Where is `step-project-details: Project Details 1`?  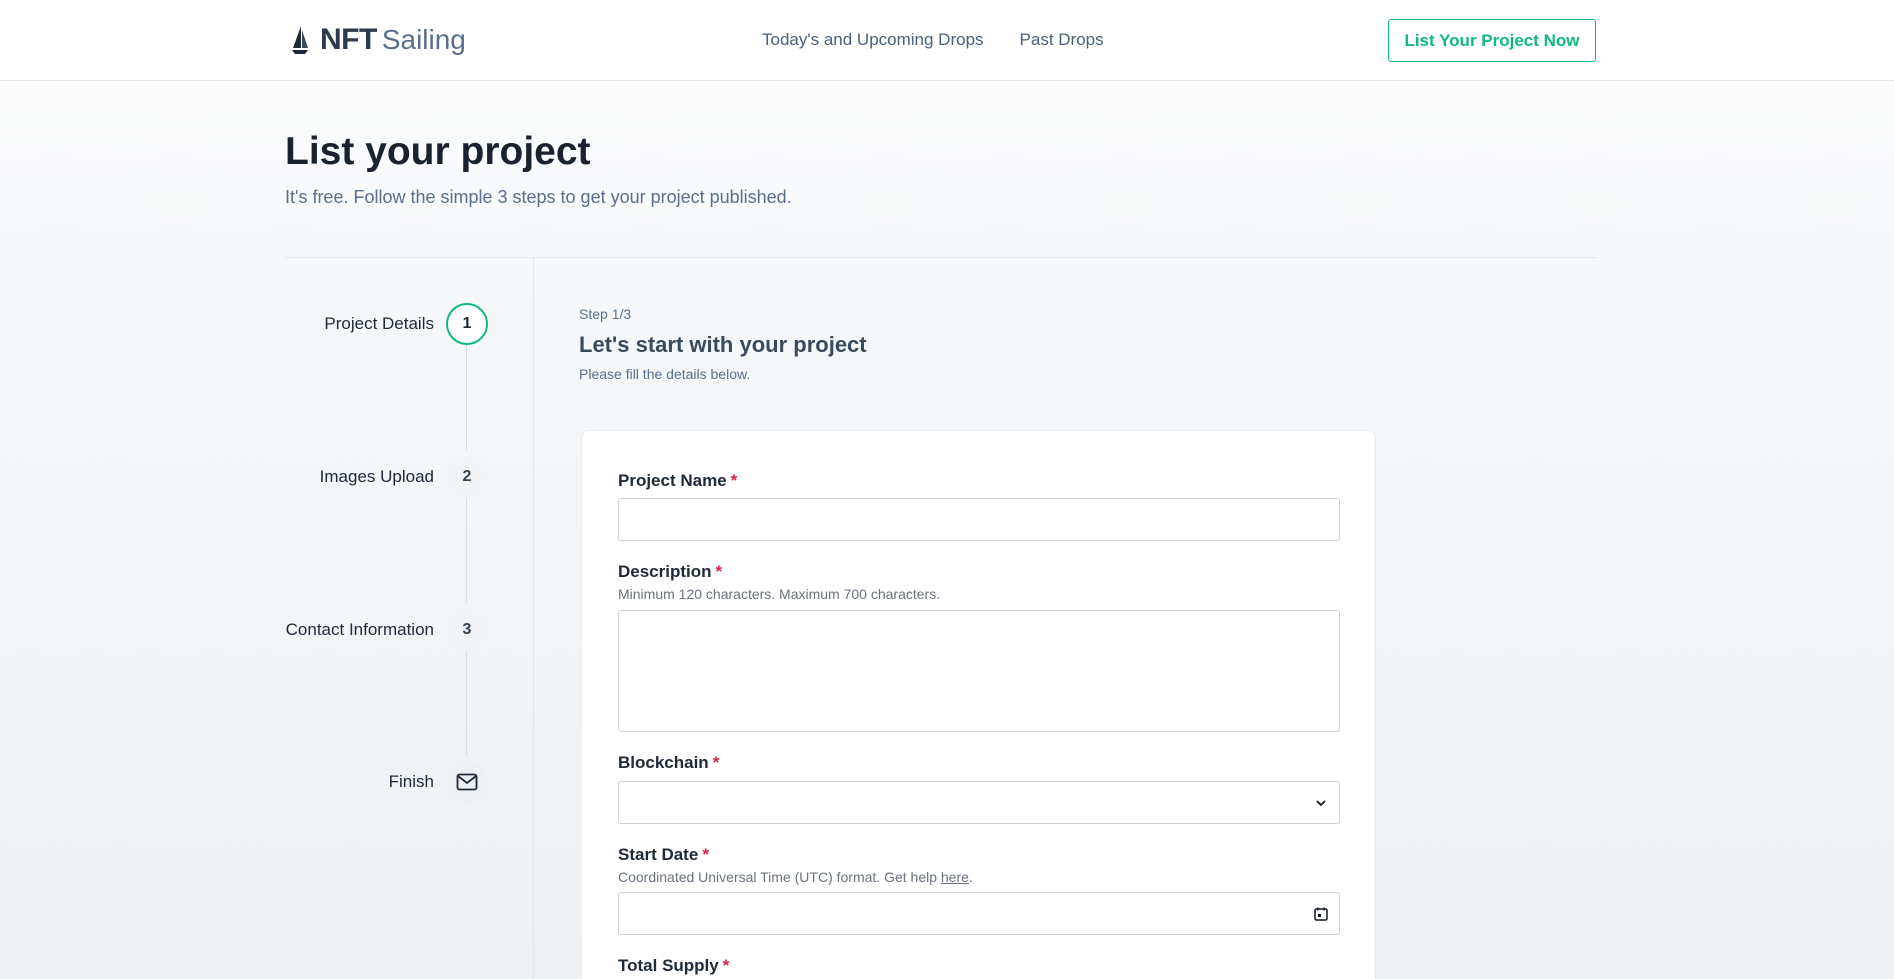 step-project-details: Project Details 1 is located at coordinates (386, 324).